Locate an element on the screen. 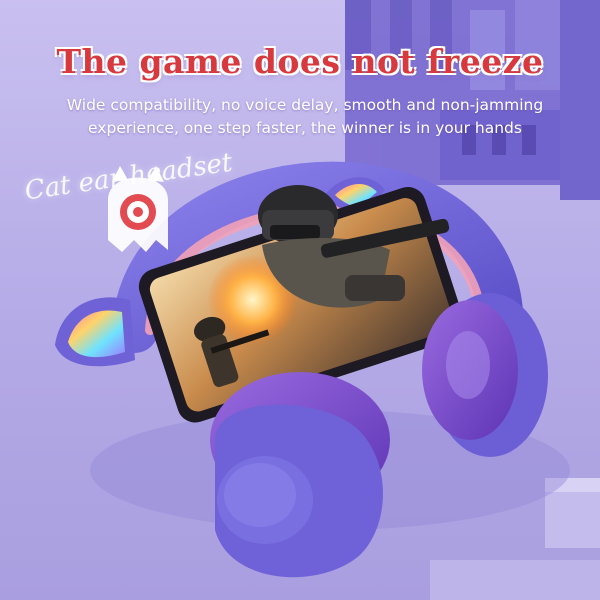 This screenshot has width=600, height=600. headline: The game does not freeze is located at coordinates (300, 61).